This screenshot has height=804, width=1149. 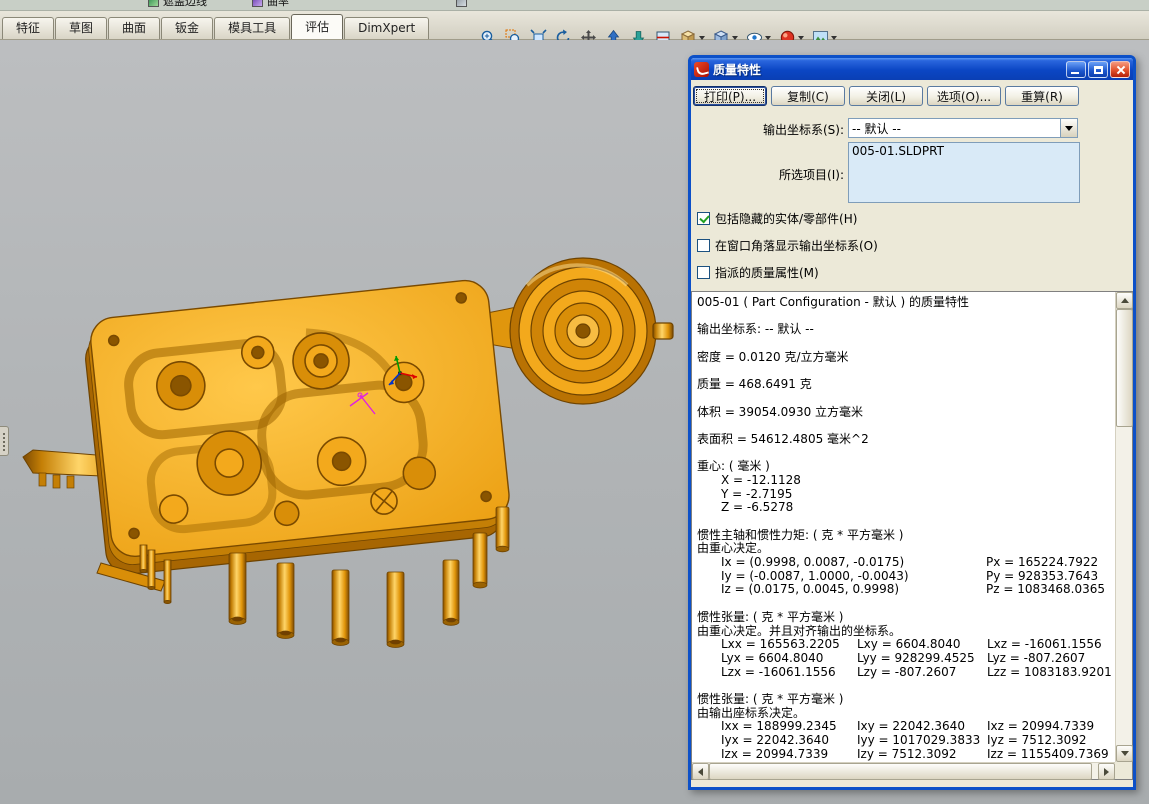 What do you see at coordinates (833, 302) in the screenshot?
I see `result-line: 005-01 ( Part Configuration - 默认 ) 的质量特性` at bounding box center [833, 302].